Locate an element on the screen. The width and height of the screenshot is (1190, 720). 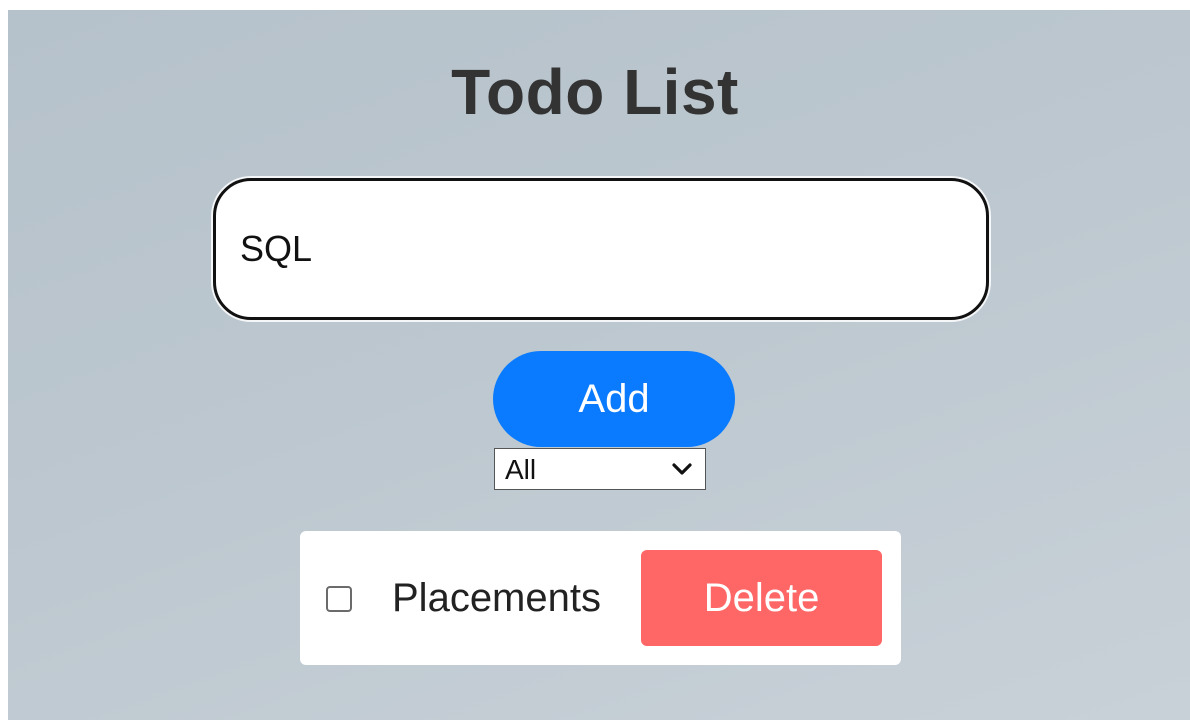
todo-checkbox is located at coordinates (339, 599).